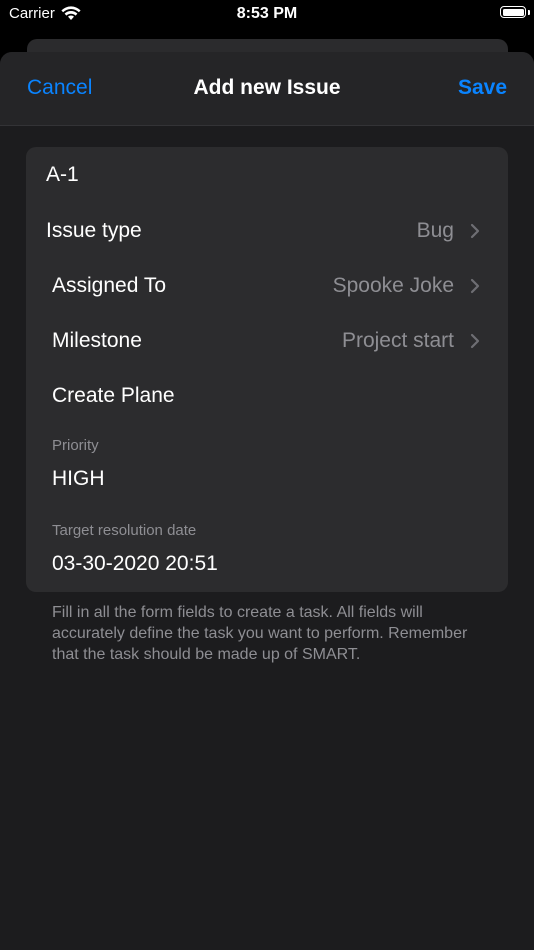 This screenshot has height=950, width=534. What do you see at coordinates (482, 88) in the screenshot?
I see `save-button: Save` at bounding box center [482, 88].